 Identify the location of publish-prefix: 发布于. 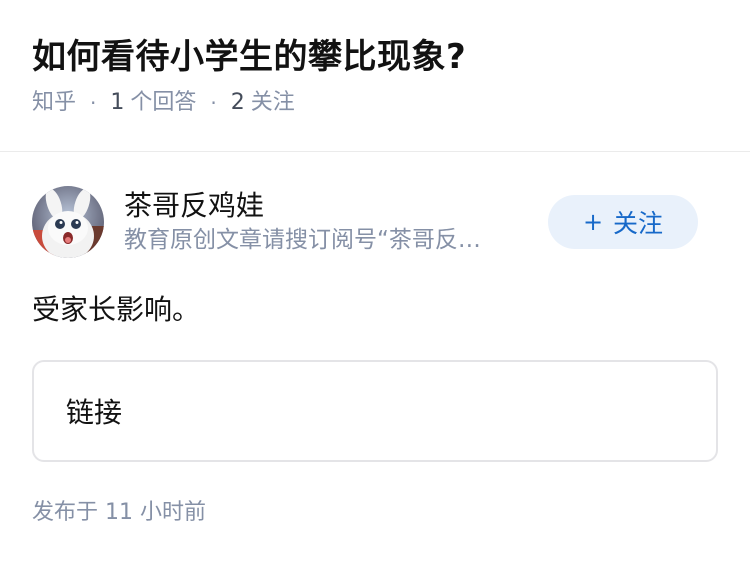
(65, 512).